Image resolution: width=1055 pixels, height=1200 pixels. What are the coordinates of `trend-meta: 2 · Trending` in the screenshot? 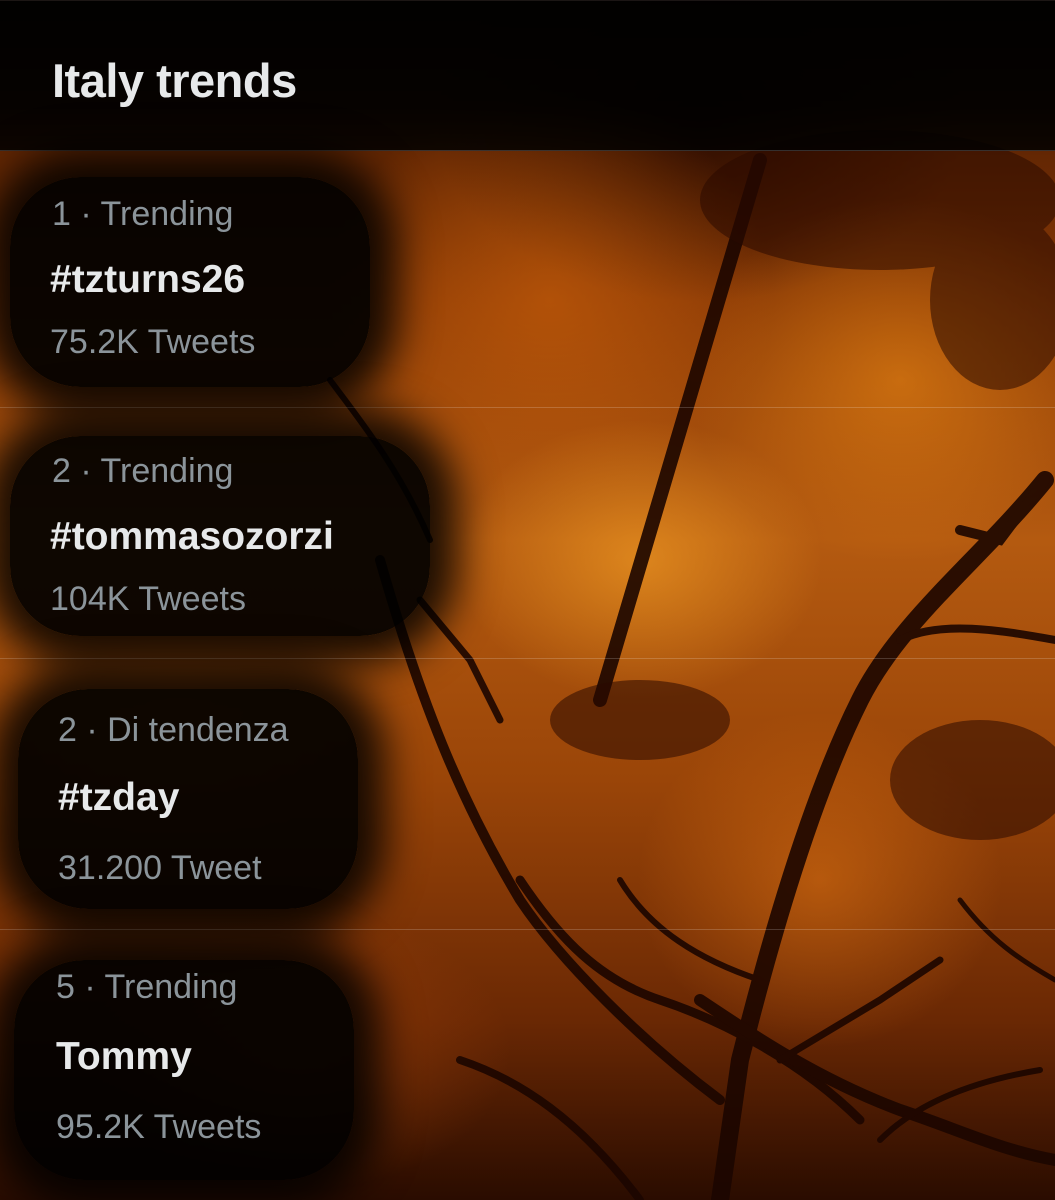 It's located at (143, 471).